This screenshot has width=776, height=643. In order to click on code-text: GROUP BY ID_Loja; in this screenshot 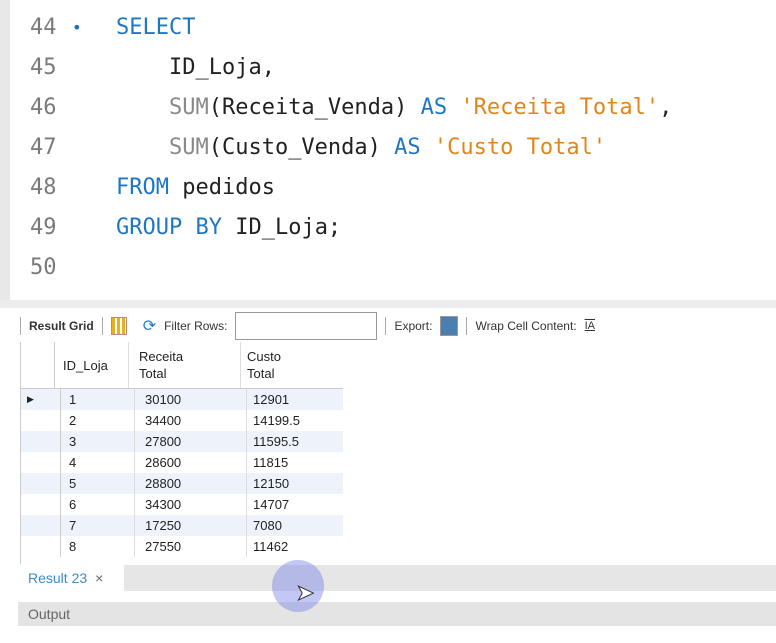, I will do `click(228, 228)`.